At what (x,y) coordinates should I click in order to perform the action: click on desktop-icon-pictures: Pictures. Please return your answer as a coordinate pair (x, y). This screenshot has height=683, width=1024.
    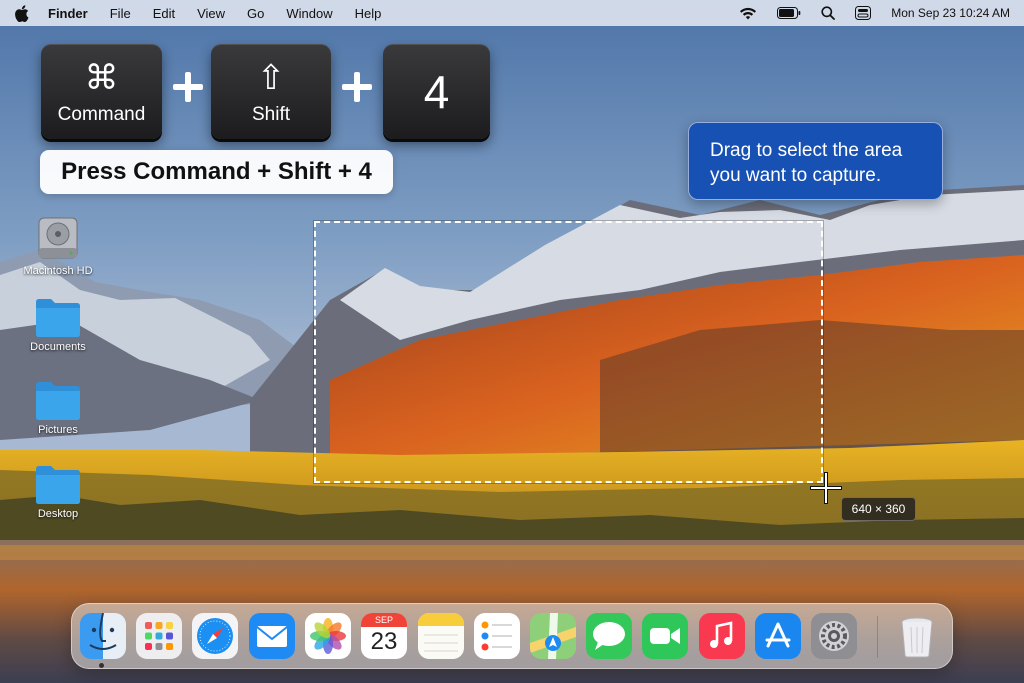
    Looking at the image, I should click on (58, 407).